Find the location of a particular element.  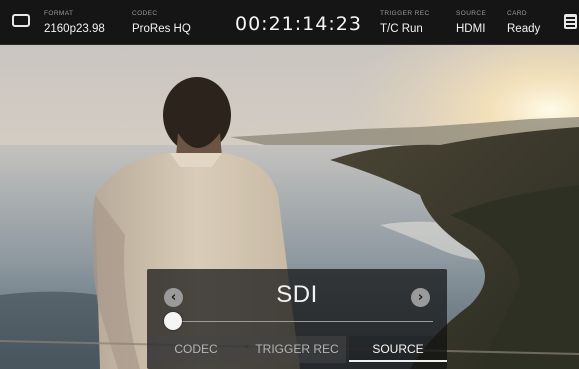

source-field: SOURCE HDMI is located at coordinates (471, 23).